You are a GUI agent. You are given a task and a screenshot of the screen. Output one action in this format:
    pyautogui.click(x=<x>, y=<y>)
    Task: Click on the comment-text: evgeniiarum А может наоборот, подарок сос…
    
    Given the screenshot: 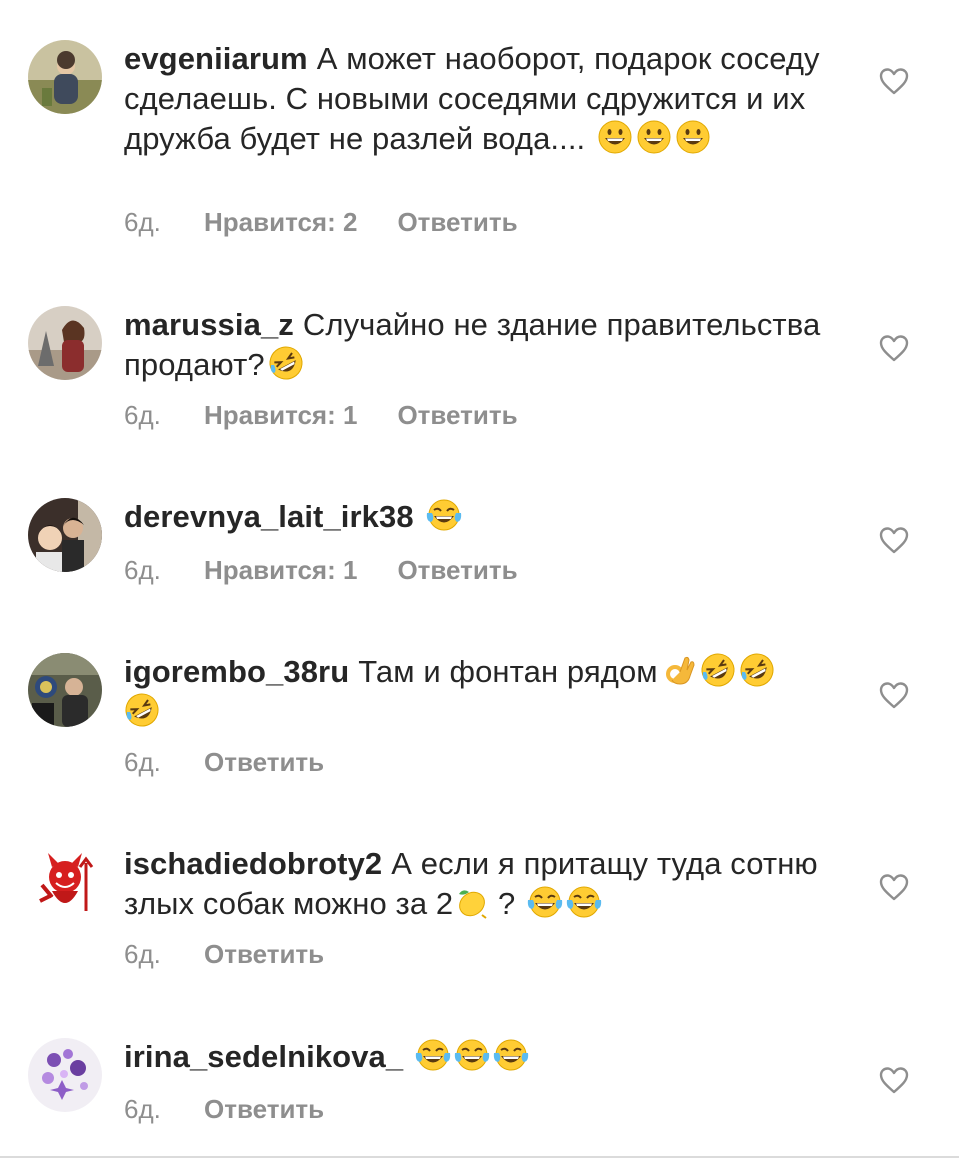 What is the action you would take?
    pyautogui.click(x=484, y=99)
    